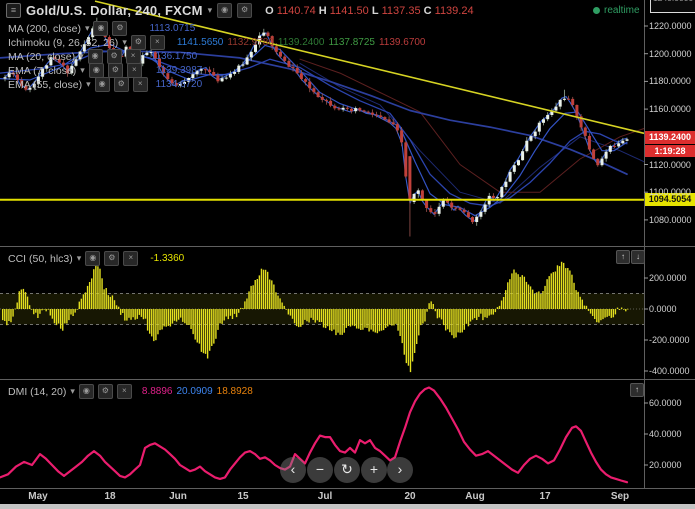 This screenshot has width=695, height=509. Describe the element at coordinates (622, 10) in the screenshot. I see `realtime-label: realtime` at that location.